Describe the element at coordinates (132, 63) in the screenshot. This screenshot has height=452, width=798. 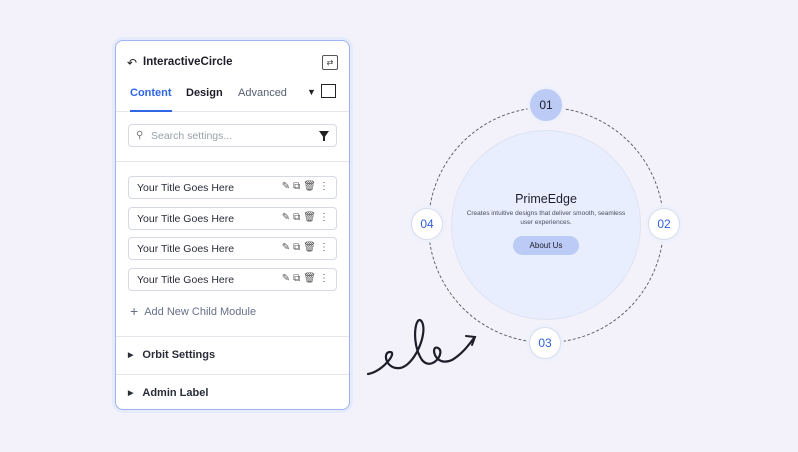
I see `back-arrow-icon: ↶` at that location.